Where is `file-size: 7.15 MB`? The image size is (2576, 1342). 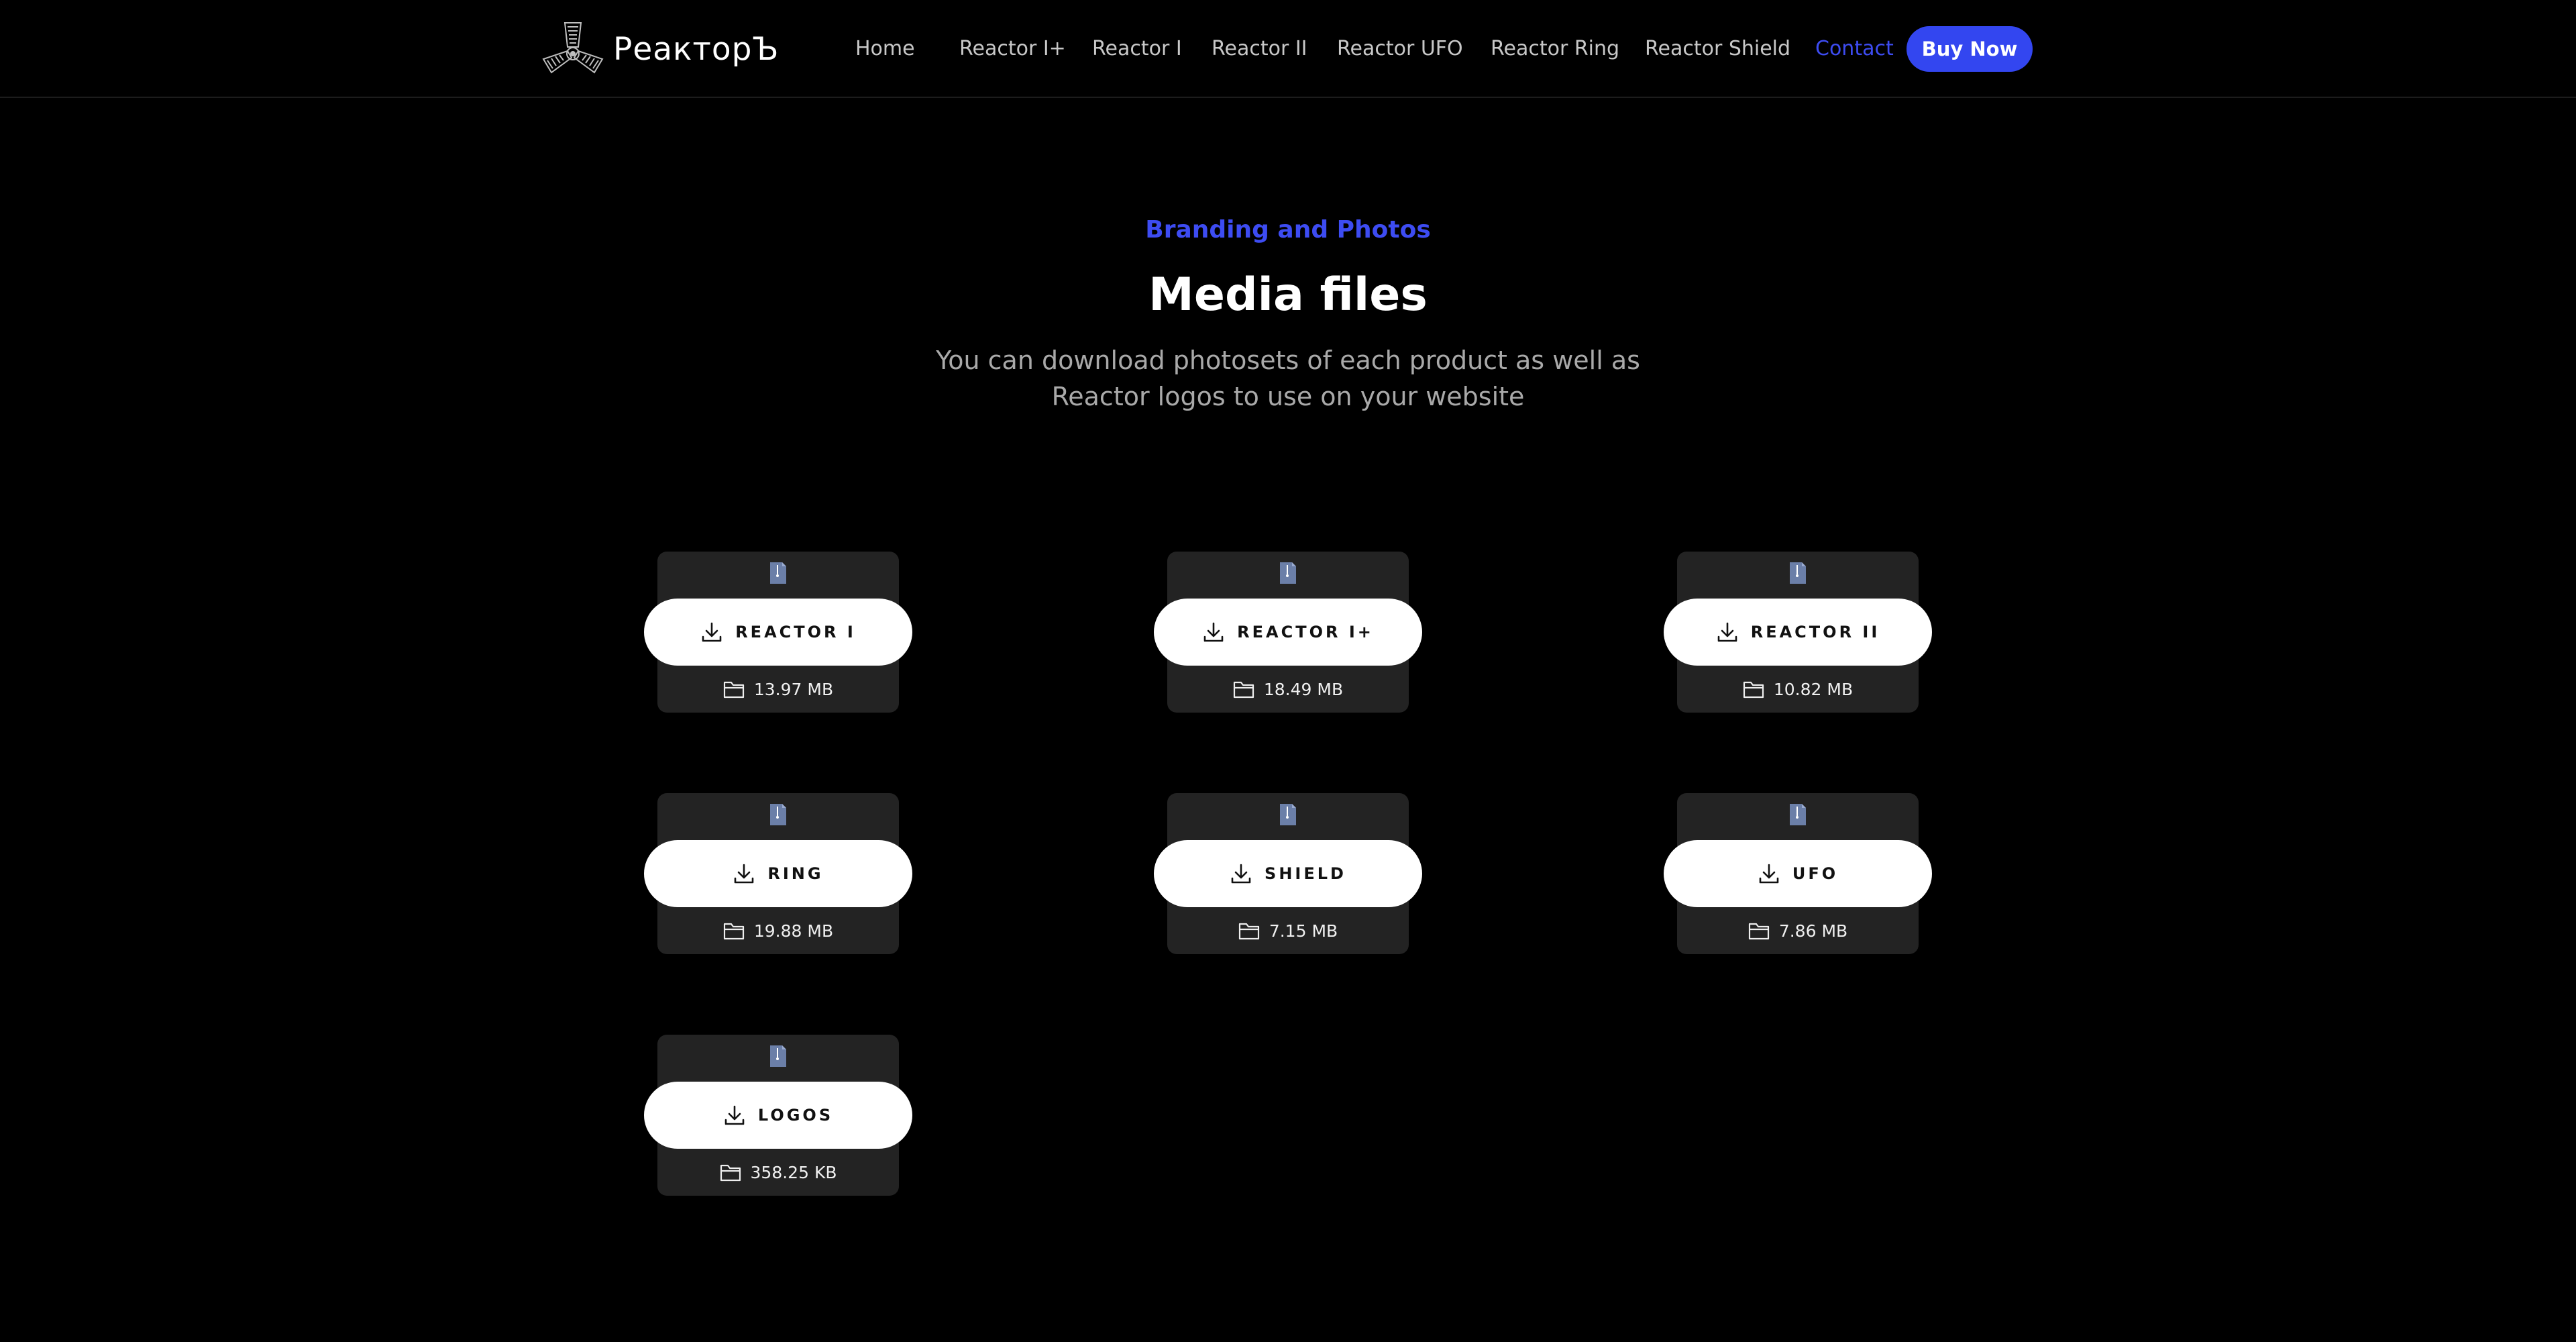
file-size: 7.15 MB is located at coordinates (1288, 930).